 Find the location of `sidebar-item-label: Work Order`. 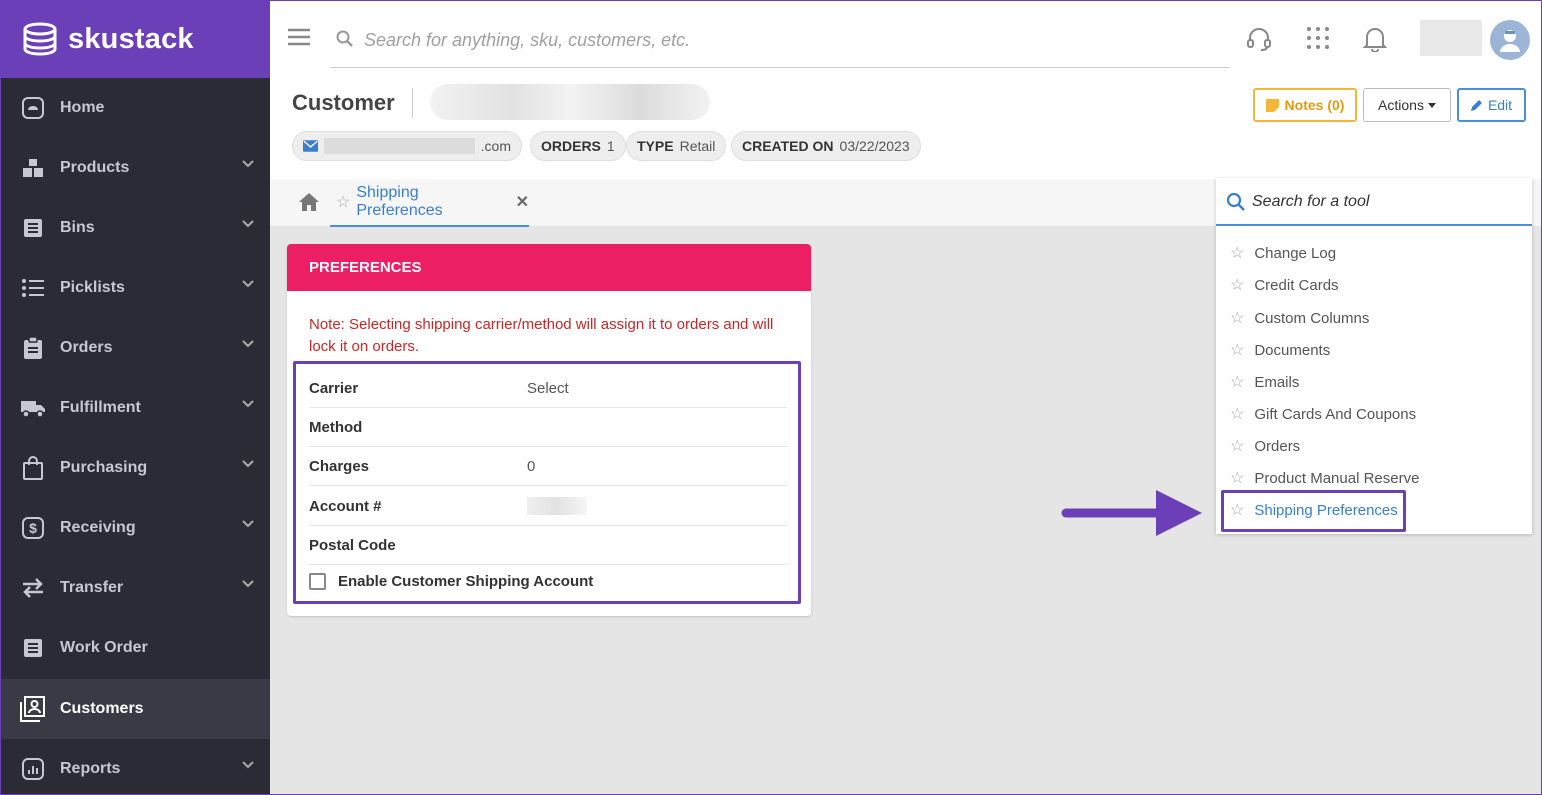

sidebar-item-label: Work Order is located at coordinates (104, 647).